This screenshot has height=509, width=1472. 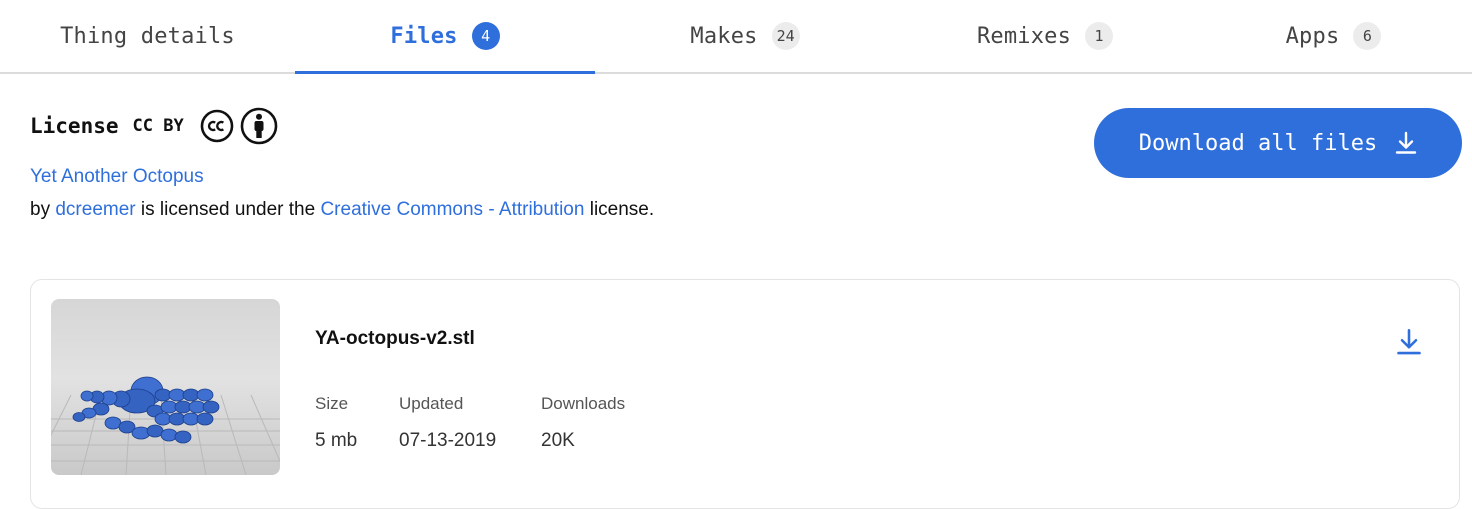 What do you see at coordinates (1367, 36) in the screenshot?
I see `tab-count-badge: 6` at bounding box center [1367, 36].